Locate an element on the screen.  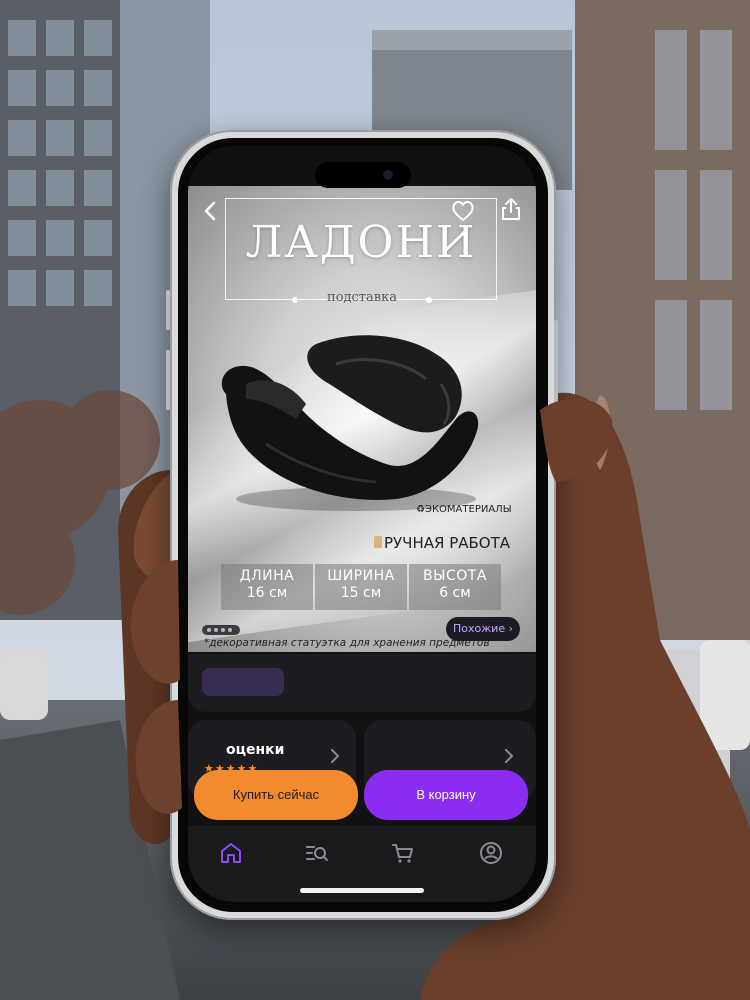
dimension-width: ШИРИНА 15 см is located at coordinates (361, 587).